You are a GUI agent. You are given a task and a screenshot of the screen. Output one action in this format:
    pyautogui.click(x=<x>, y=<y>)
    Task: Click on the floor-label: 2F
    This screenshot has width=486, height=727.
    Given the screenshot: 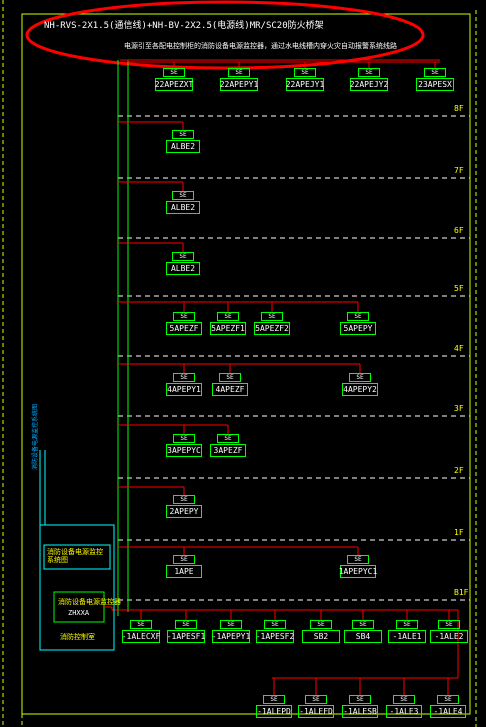 What is the action you would take?
    pyautogui.click(x=459, y=470)
    